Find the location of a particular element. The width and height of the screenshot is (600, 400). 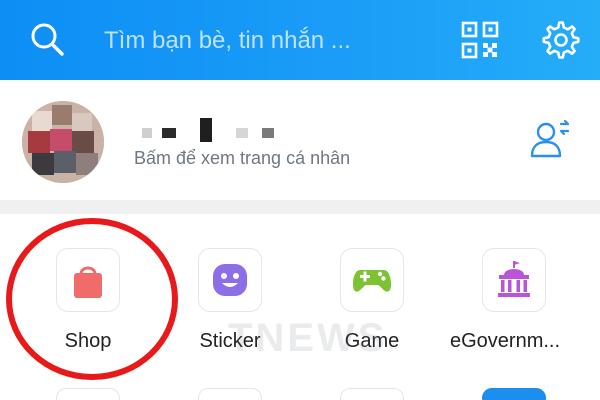

section-divider is located at coordinates (300, 207).